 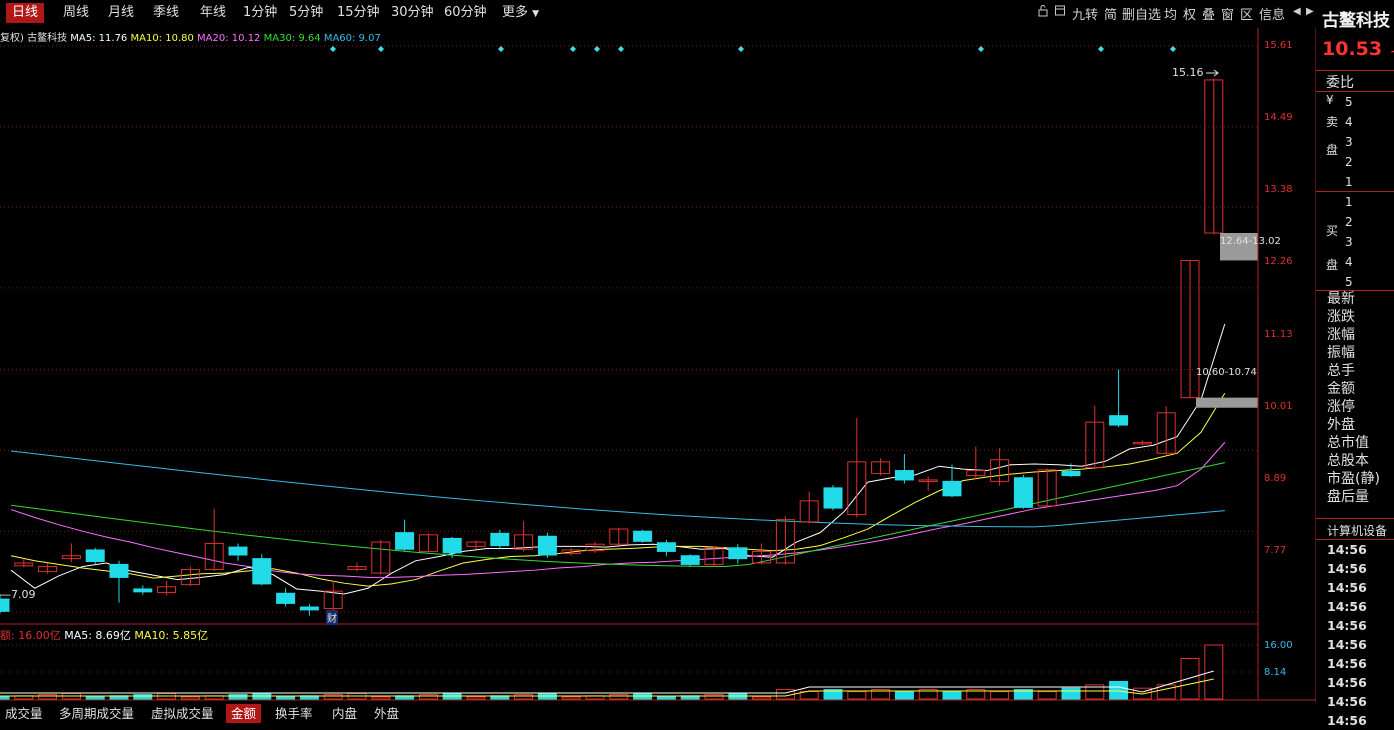 I want to click on tab-1min: 1分钟, so click(x=260, y=13).